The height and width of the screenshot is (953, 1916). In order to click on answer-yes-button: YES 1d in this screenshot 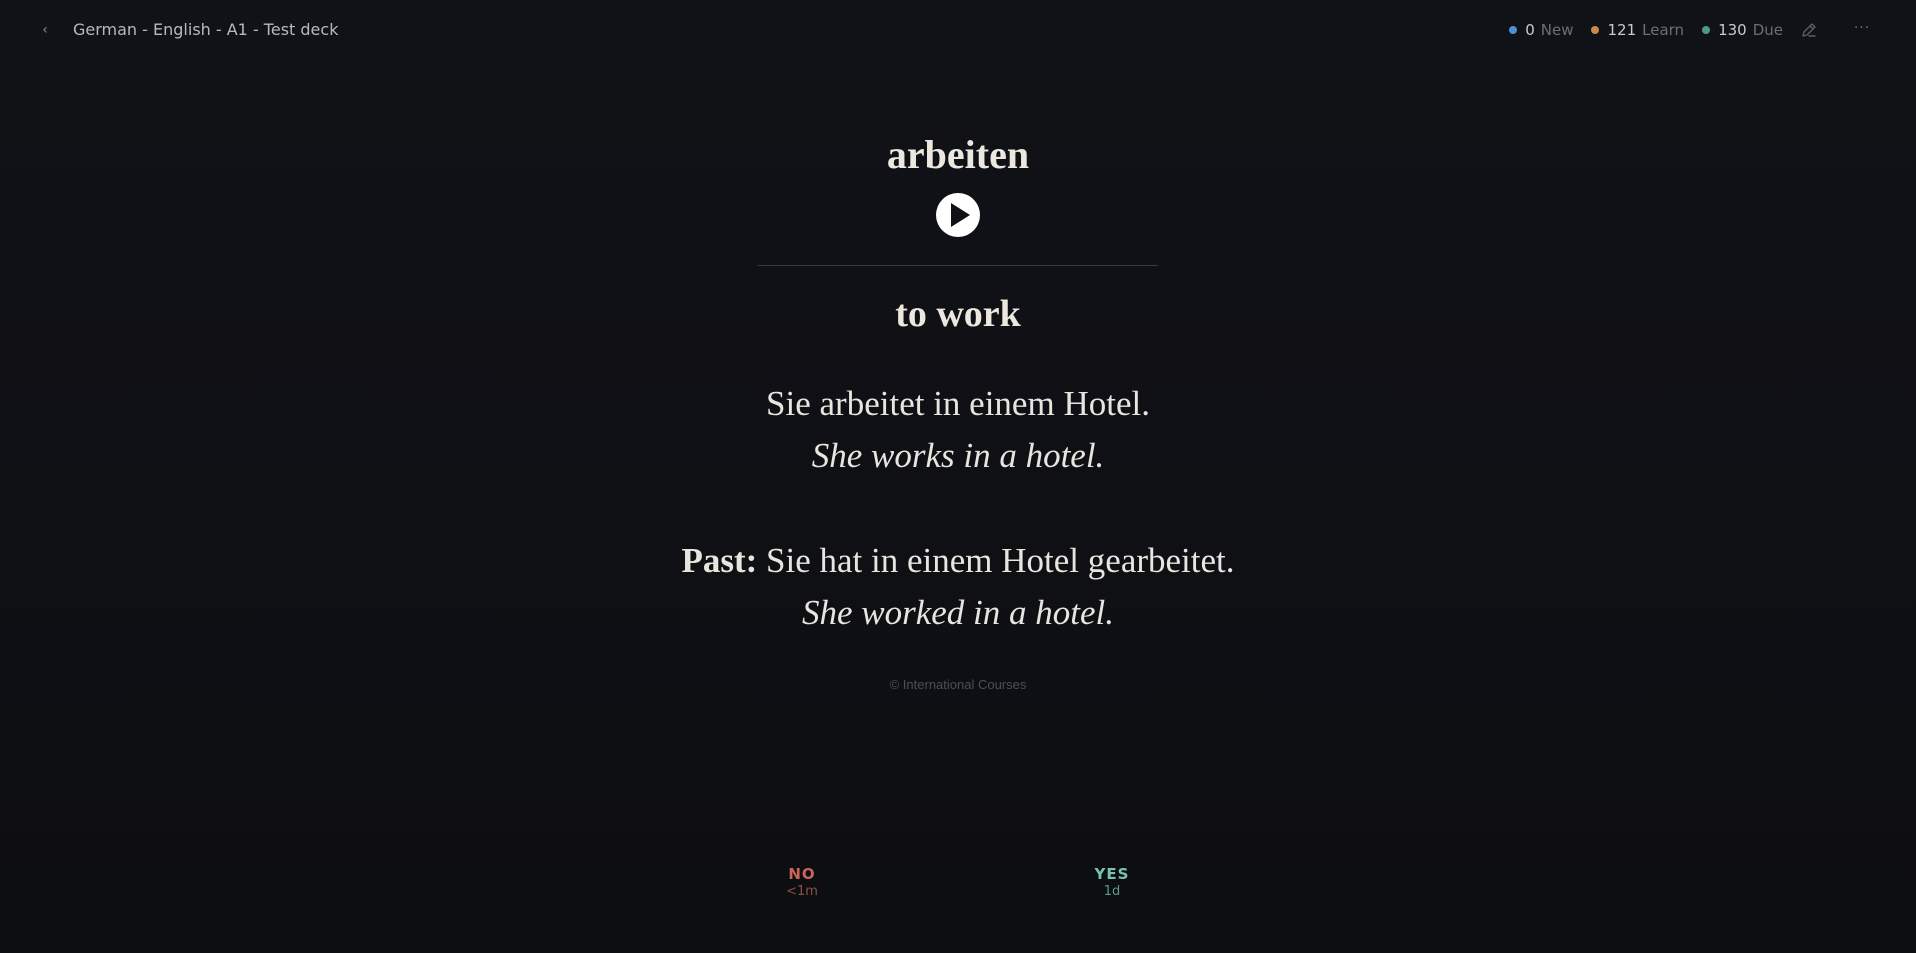, I will do `click(1112, 883)`.